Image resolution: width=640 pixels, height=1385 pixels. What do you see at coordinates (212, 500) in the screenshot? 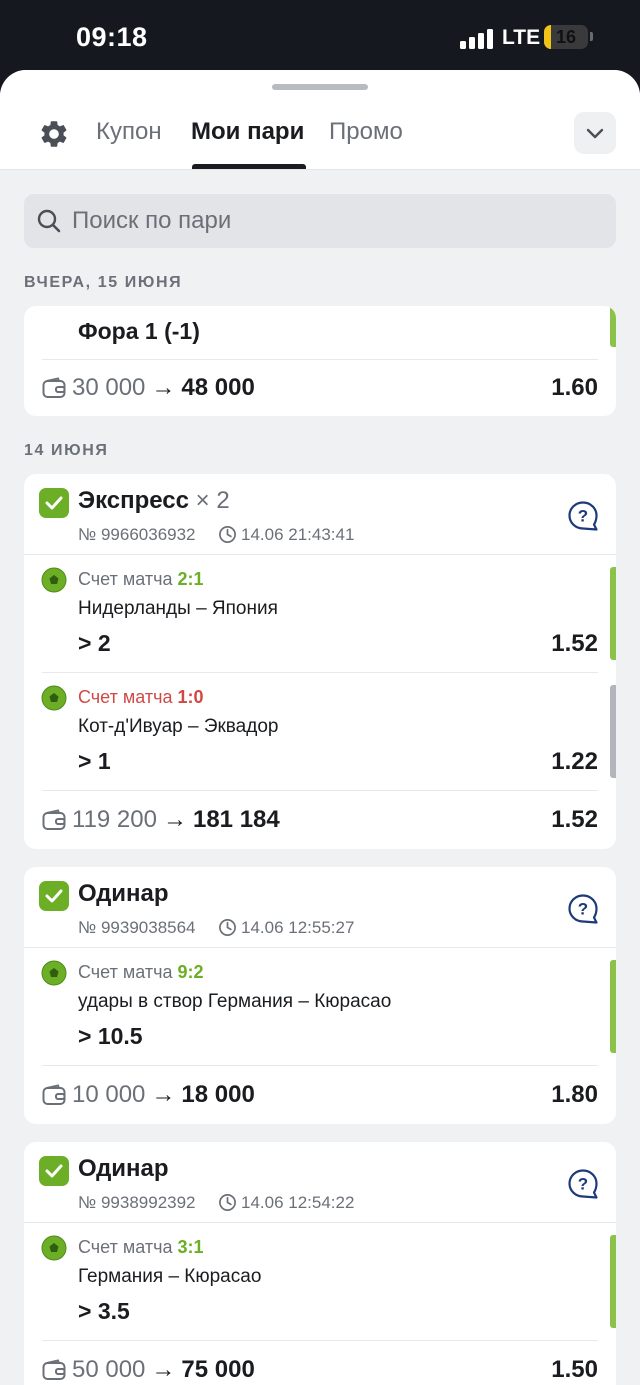
I see `bet-multiplier: × 2` at bounding box center [212, 500].